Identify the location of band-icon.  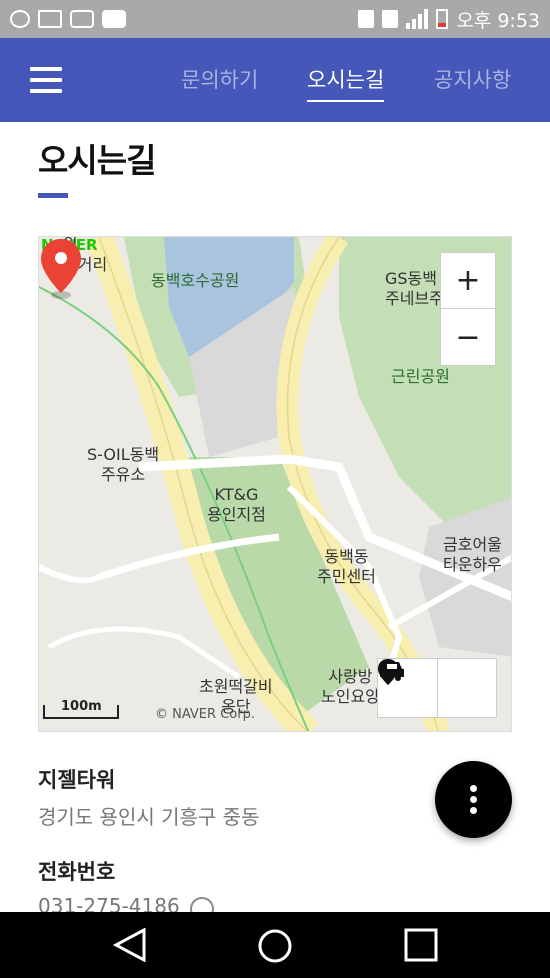
(82, 19).